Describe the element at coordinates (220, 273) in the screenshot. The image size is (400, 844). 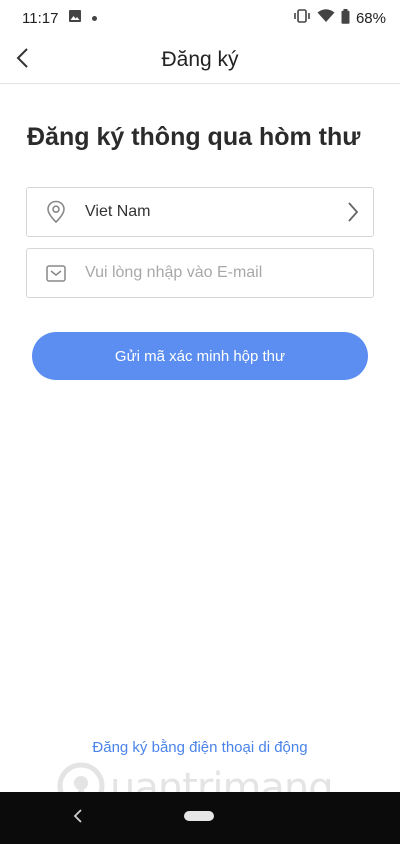
I see `email-input` at that location.